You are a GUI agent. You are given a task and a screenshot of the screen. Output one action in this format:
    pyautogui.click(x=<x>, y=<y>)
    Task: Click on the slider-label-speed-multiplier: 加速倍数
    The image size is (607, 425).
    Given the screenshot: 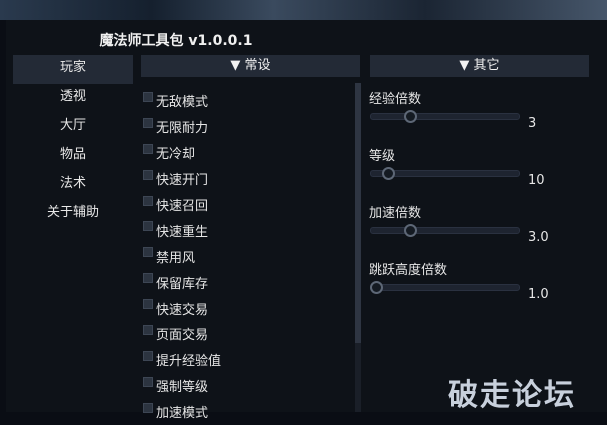 What is the action you would take?
    pyautogui.click(x=395, y=213)
    